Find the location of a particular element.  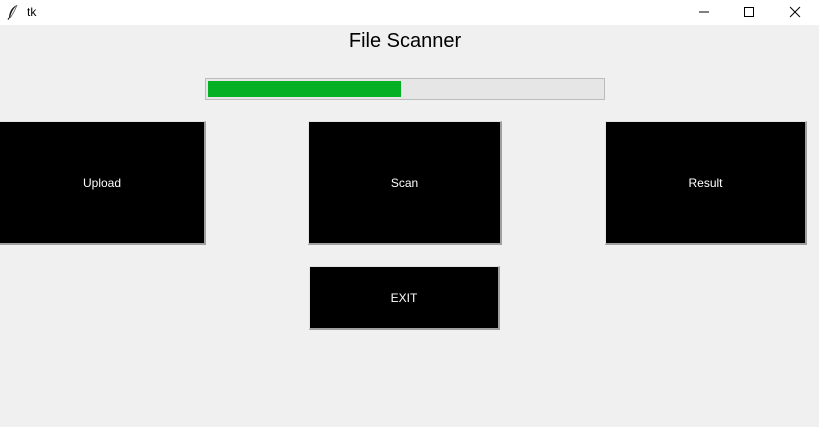

window-title: tk is located at coordinates (32, 12).